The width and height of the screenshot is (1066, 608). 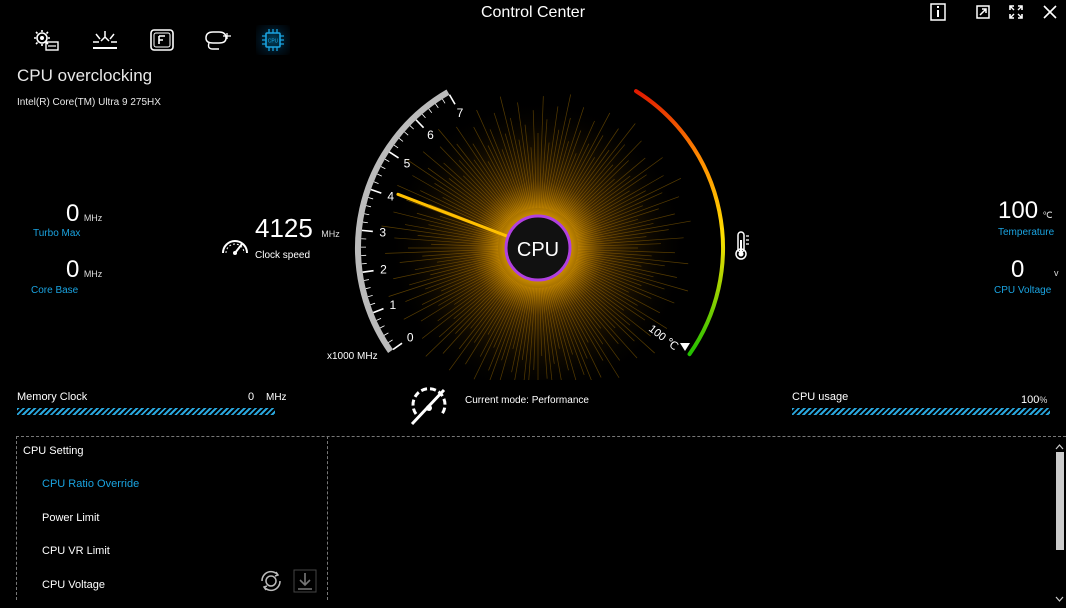 What do you see at coordinates (54, 290) in the screenshot?
I see `core-base-label: Core Base` at bounding box center [54, 290].